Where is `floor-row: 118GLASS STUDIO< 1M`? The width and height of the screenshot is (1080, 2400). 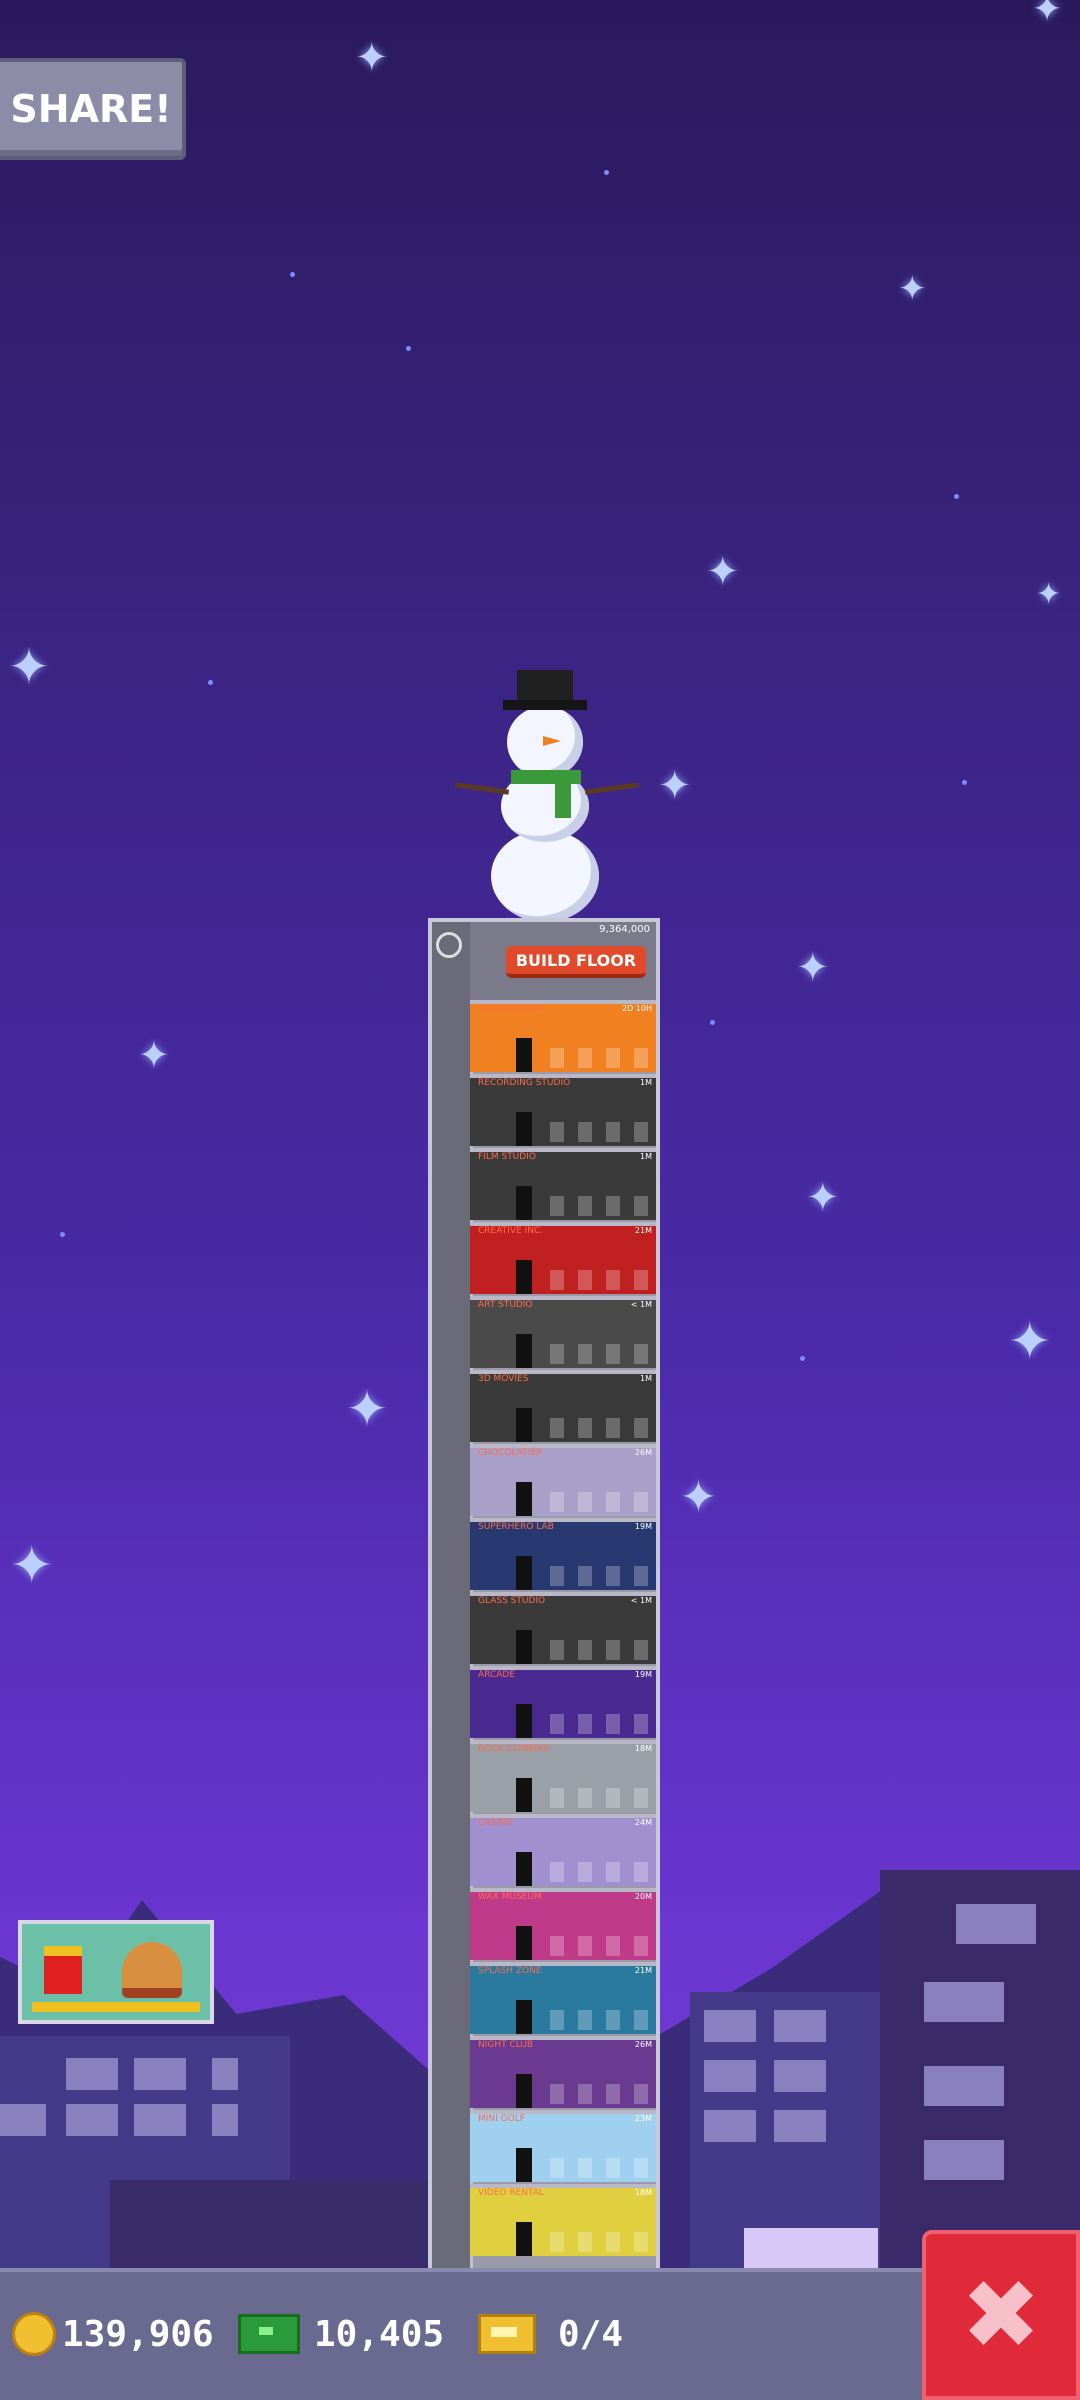
floor-row: 118GLASS STUDIO< 1M is located at coordinates (563, 1628).